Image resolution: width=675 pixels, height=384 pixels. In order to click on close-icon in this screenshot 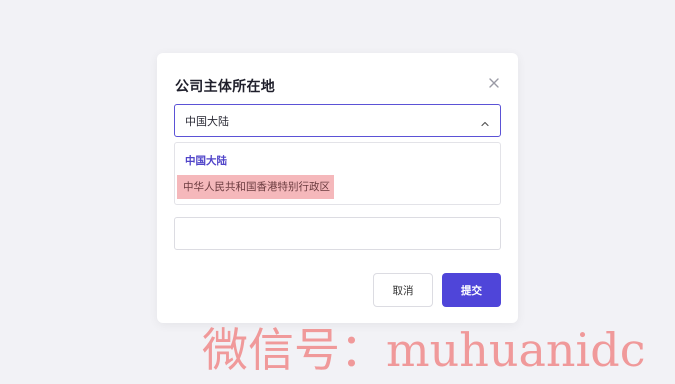, I will do `click(494, 82)`.